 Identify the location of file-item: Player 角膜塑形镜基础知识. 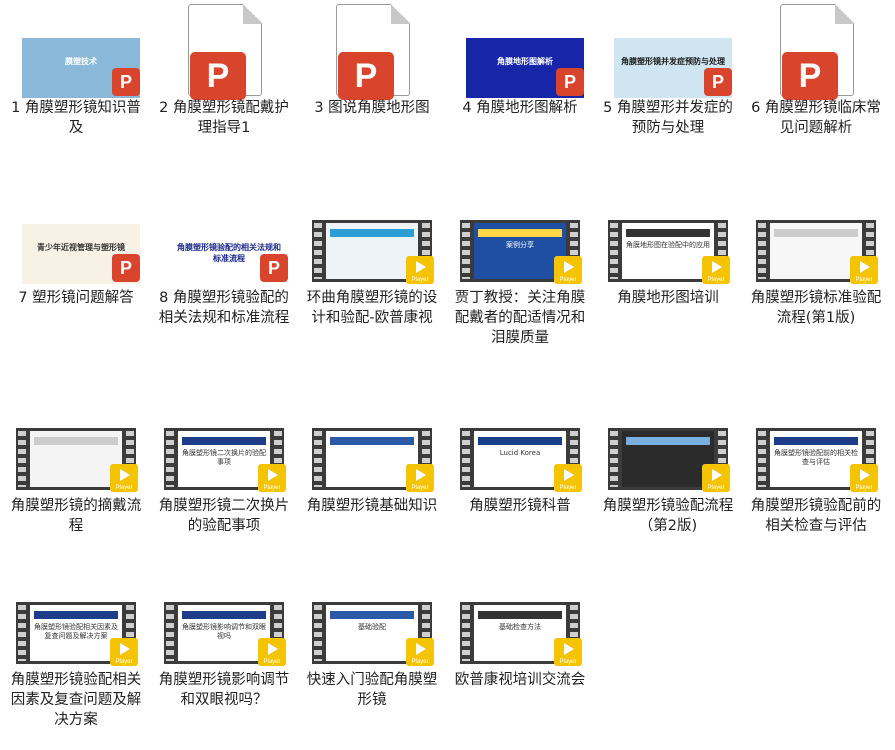
(372, 486).